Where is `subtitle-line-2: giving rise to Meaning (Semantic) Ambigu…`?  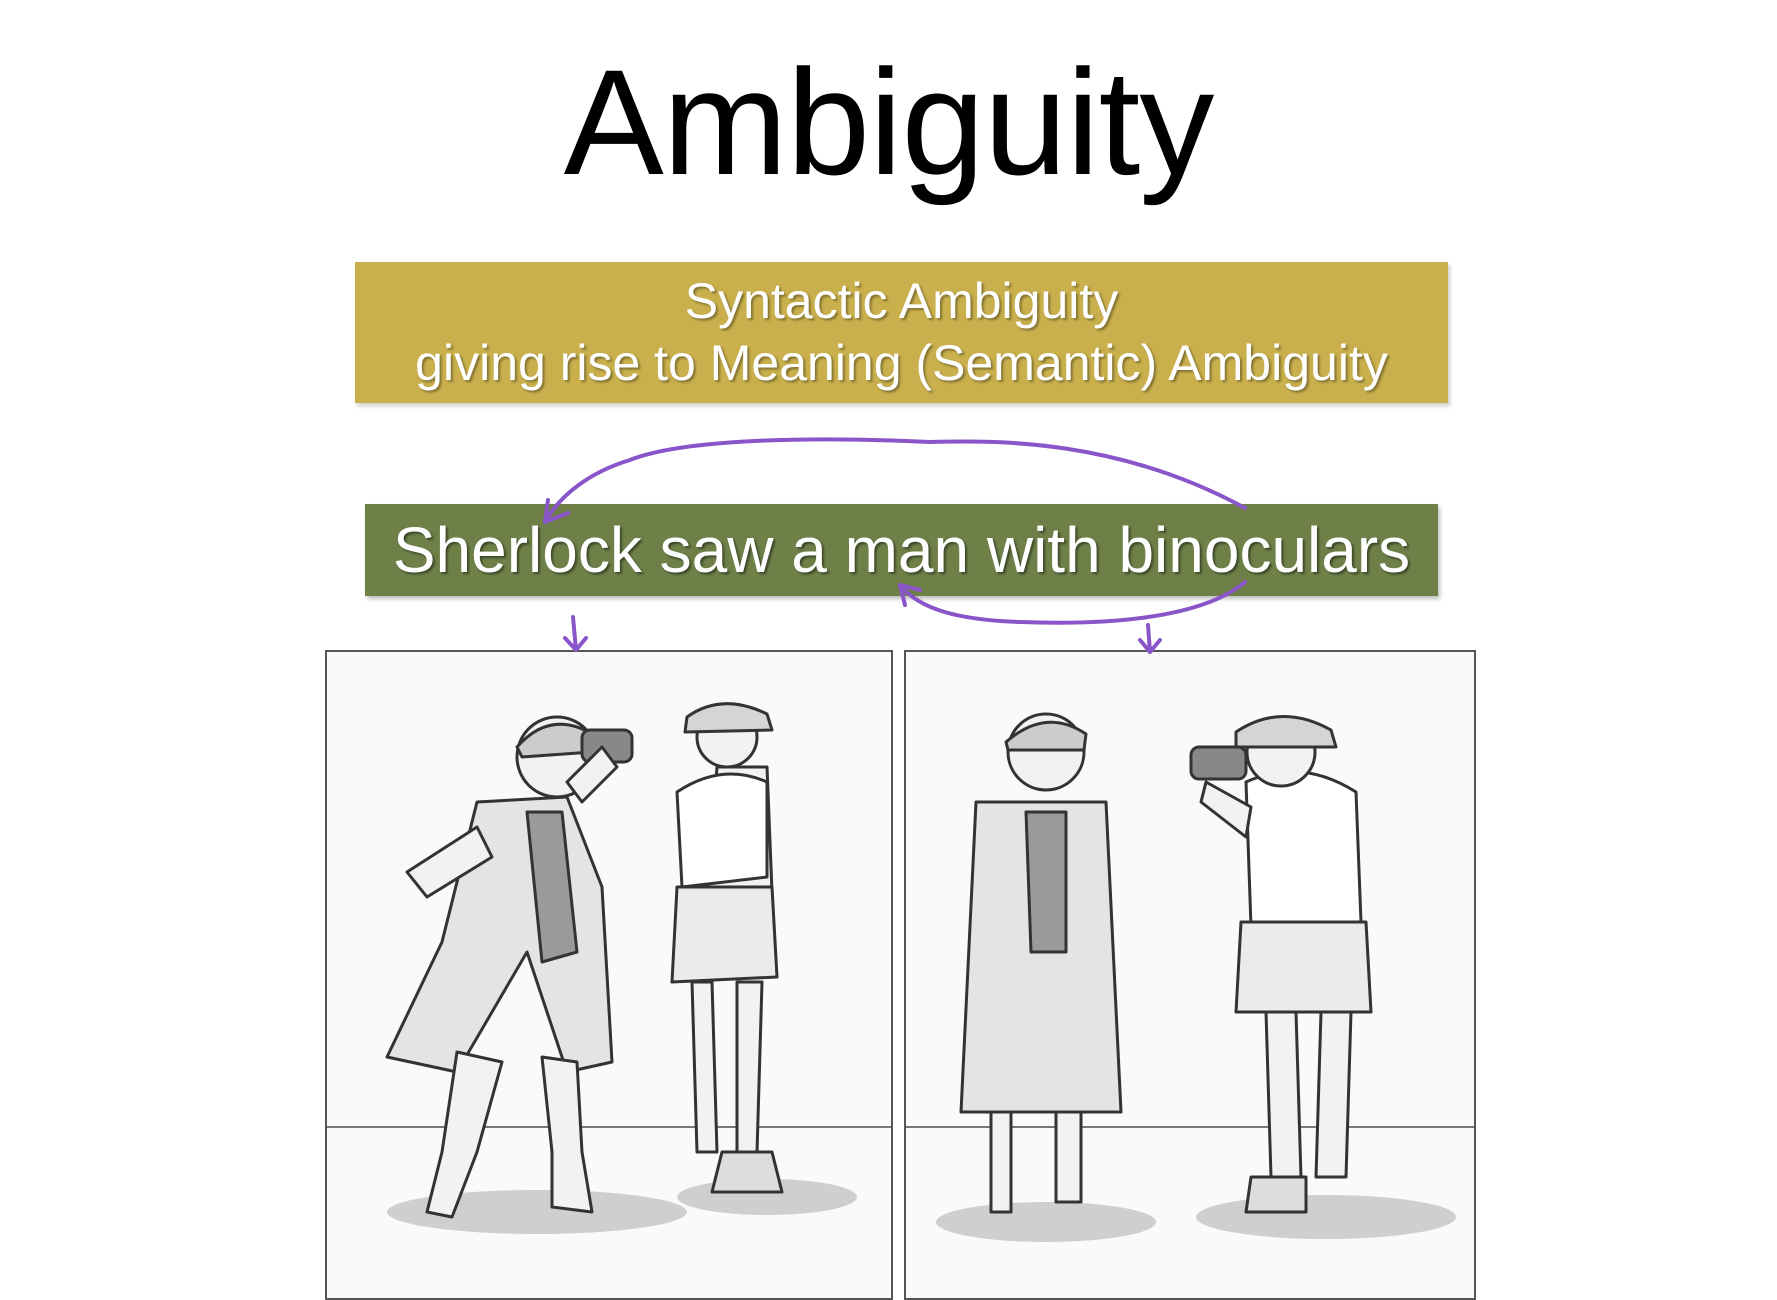
subtitle-line-2: giving rise to Meaning (Semantic) Ambigu… is located at coordinates (901, 363).